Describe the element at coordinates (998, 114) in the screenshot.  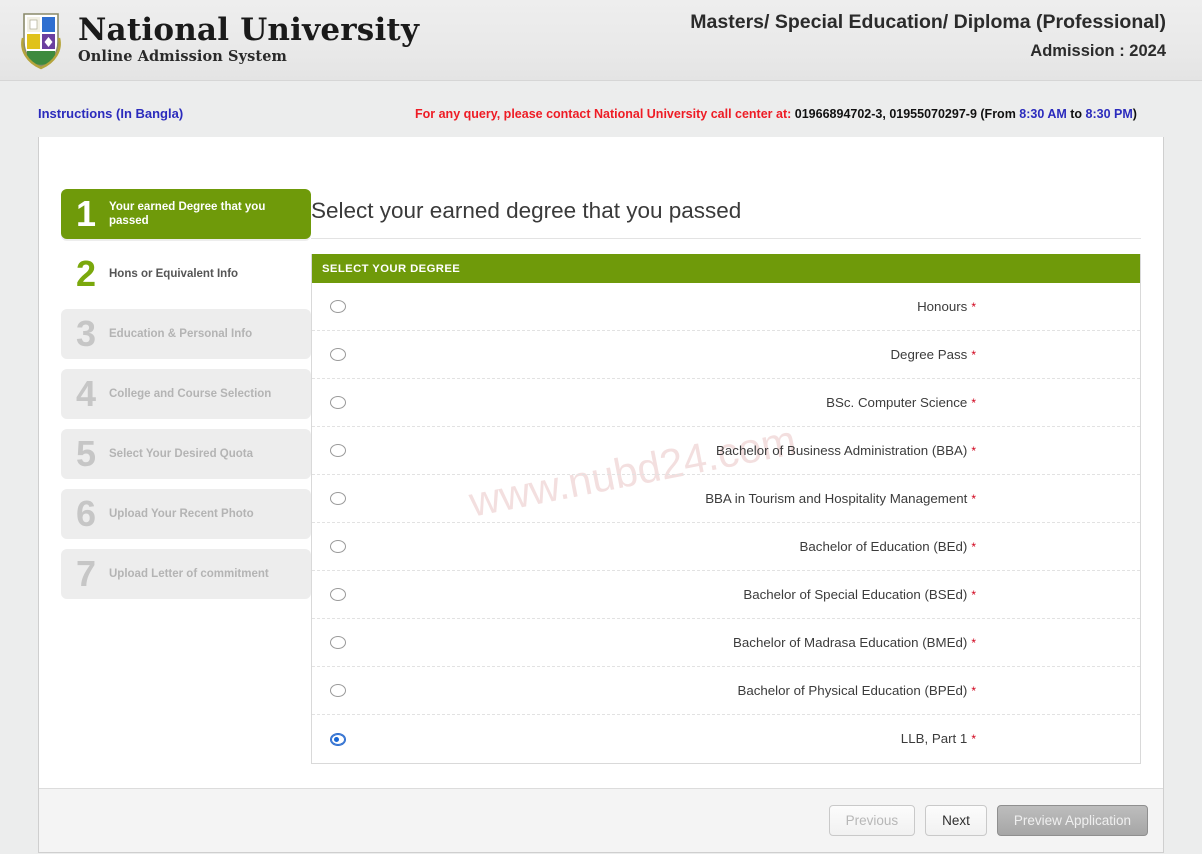
I see `call-center-from: (From` at that location.